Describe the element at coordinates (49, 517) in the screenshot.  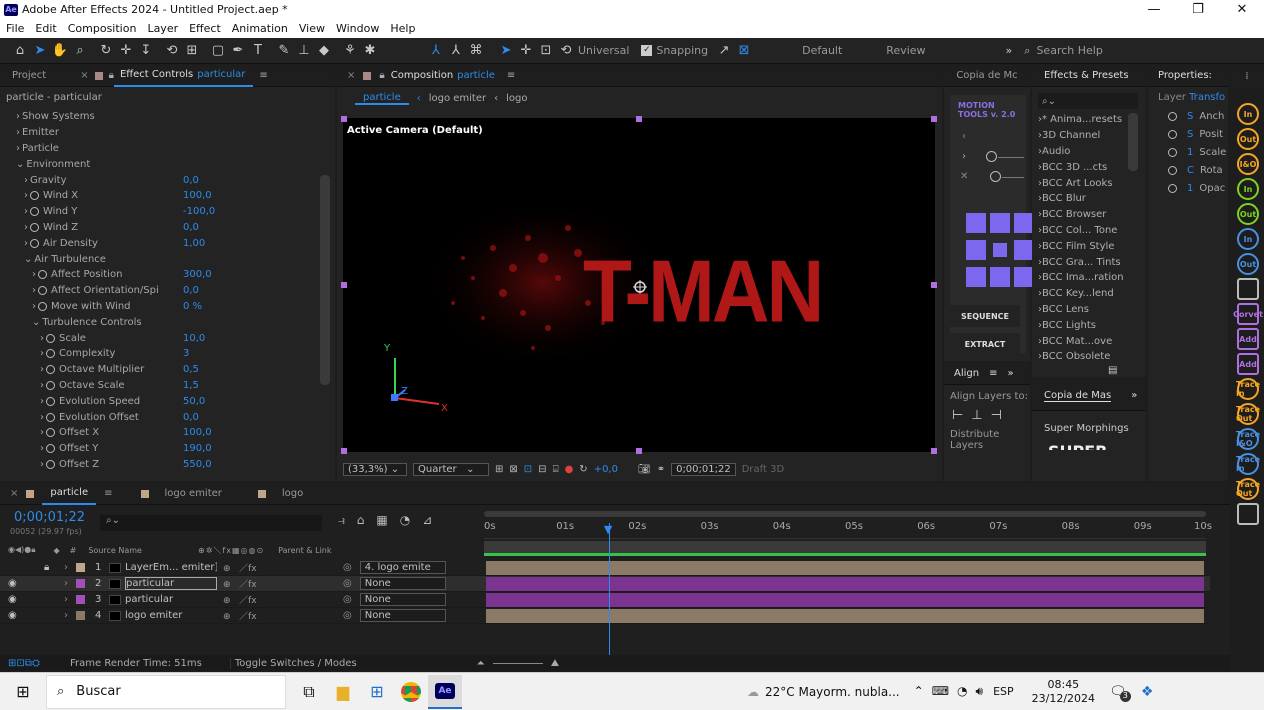
I see `timeline-timecode: 0;00;01;22` at that location.